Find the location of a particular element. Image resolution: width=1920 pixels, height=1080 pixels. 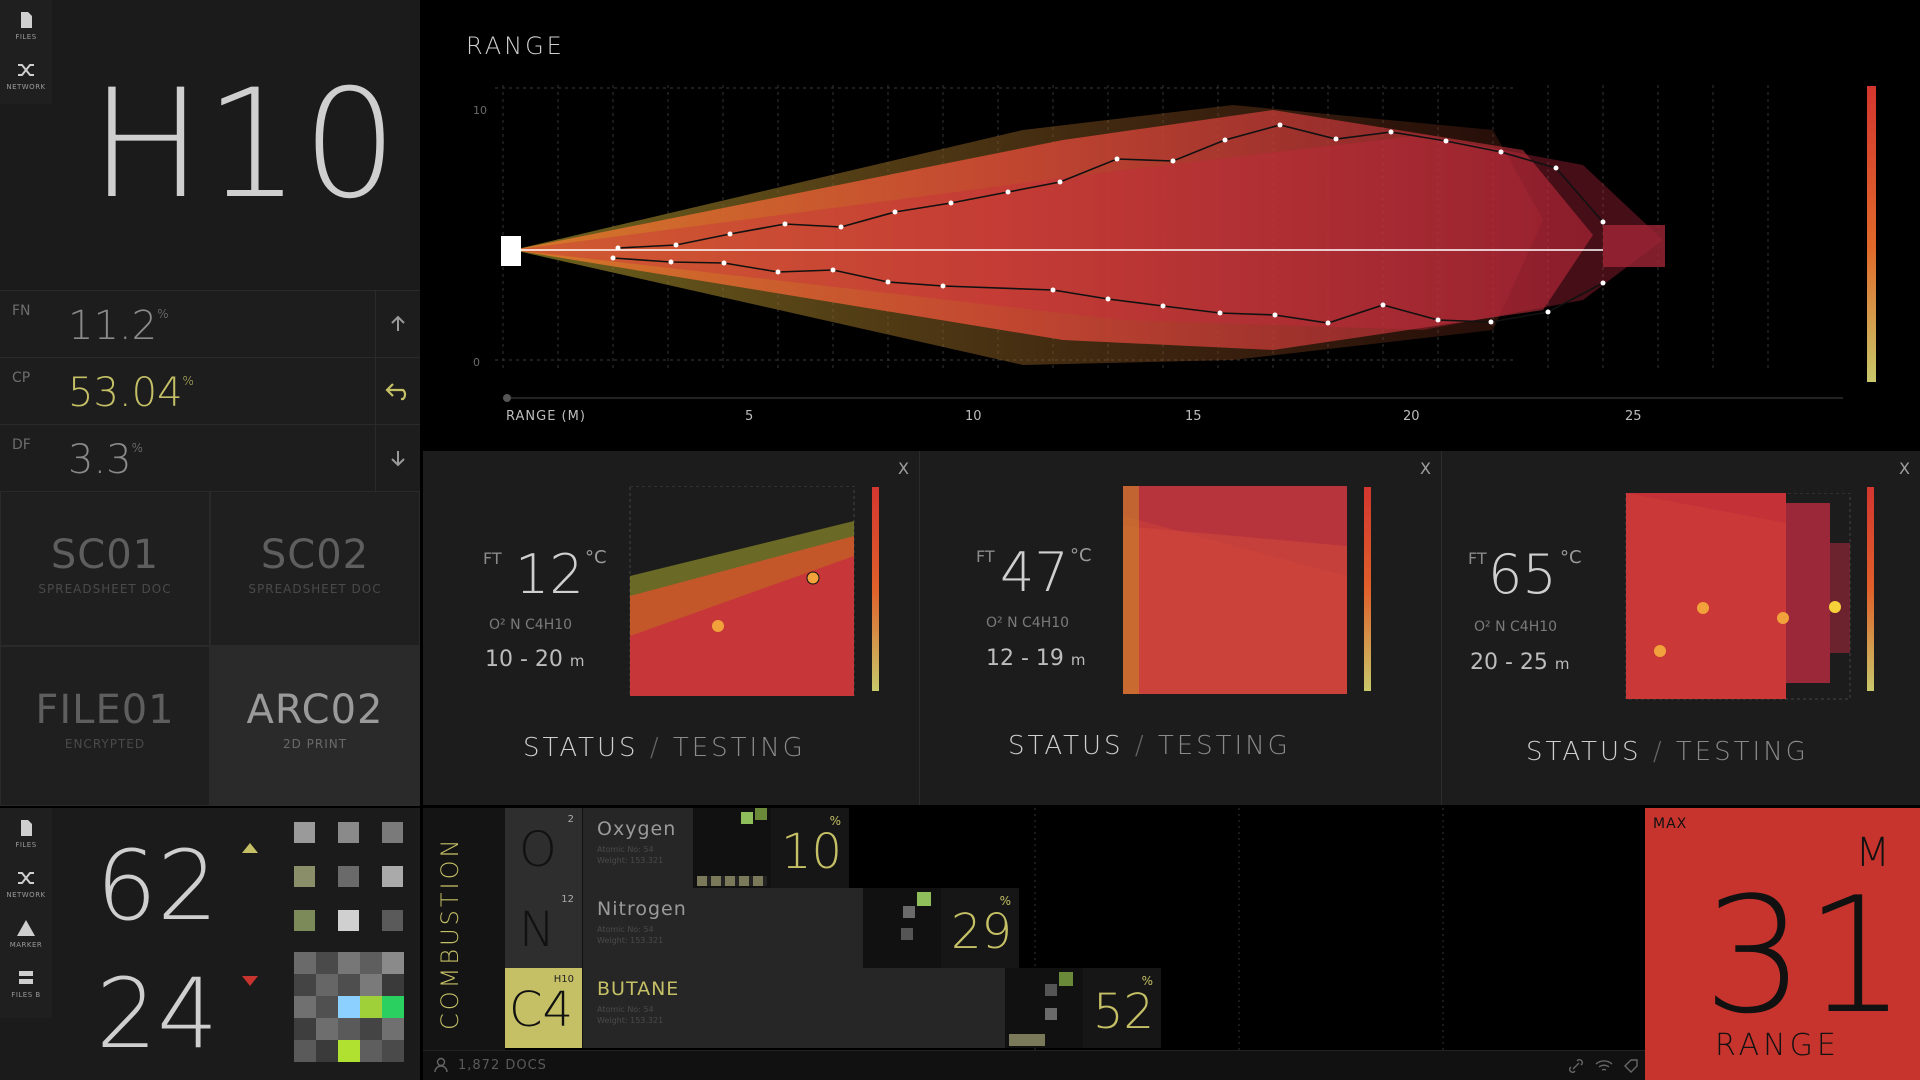

triangle-icon is located at coordinates (26, 927).